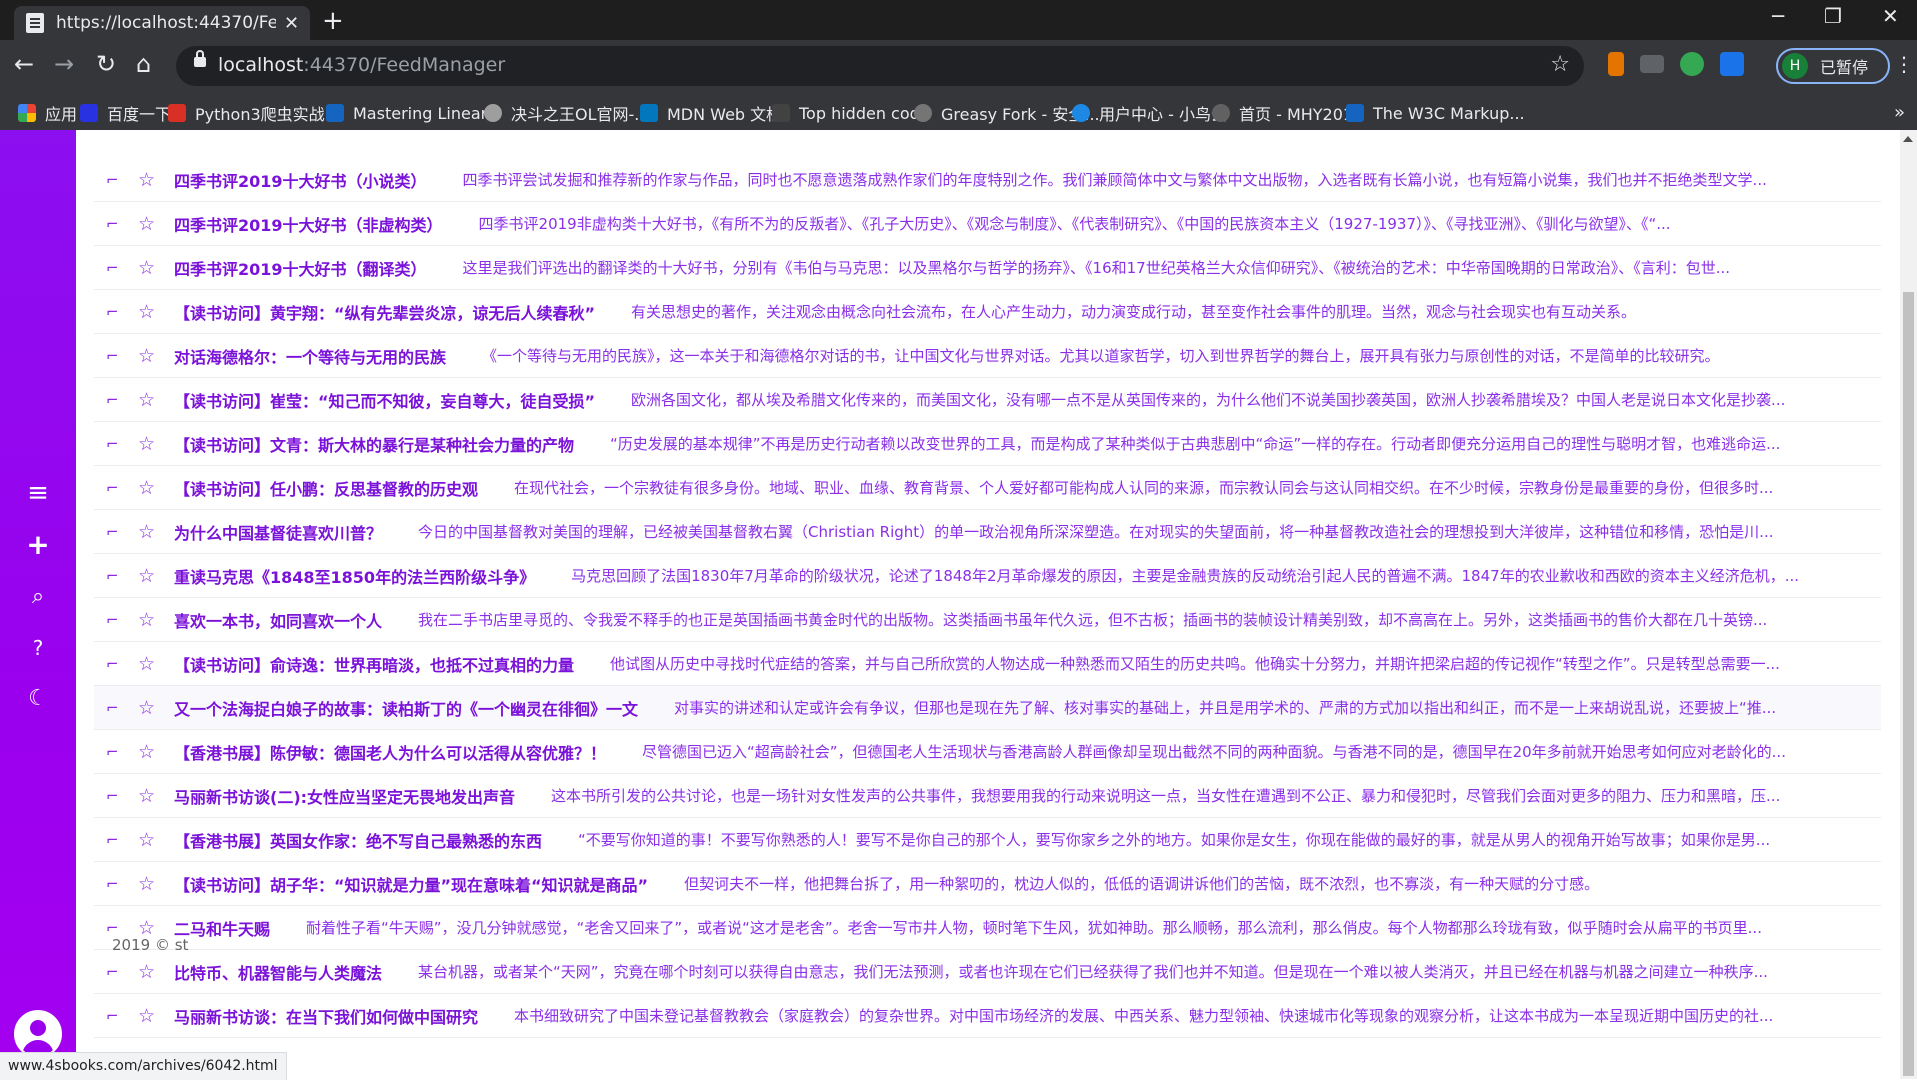  What do you see at coordinates (1908, 684) in the screenshot?
I see `scroll-thumb` at bounding box center [1908, 684].